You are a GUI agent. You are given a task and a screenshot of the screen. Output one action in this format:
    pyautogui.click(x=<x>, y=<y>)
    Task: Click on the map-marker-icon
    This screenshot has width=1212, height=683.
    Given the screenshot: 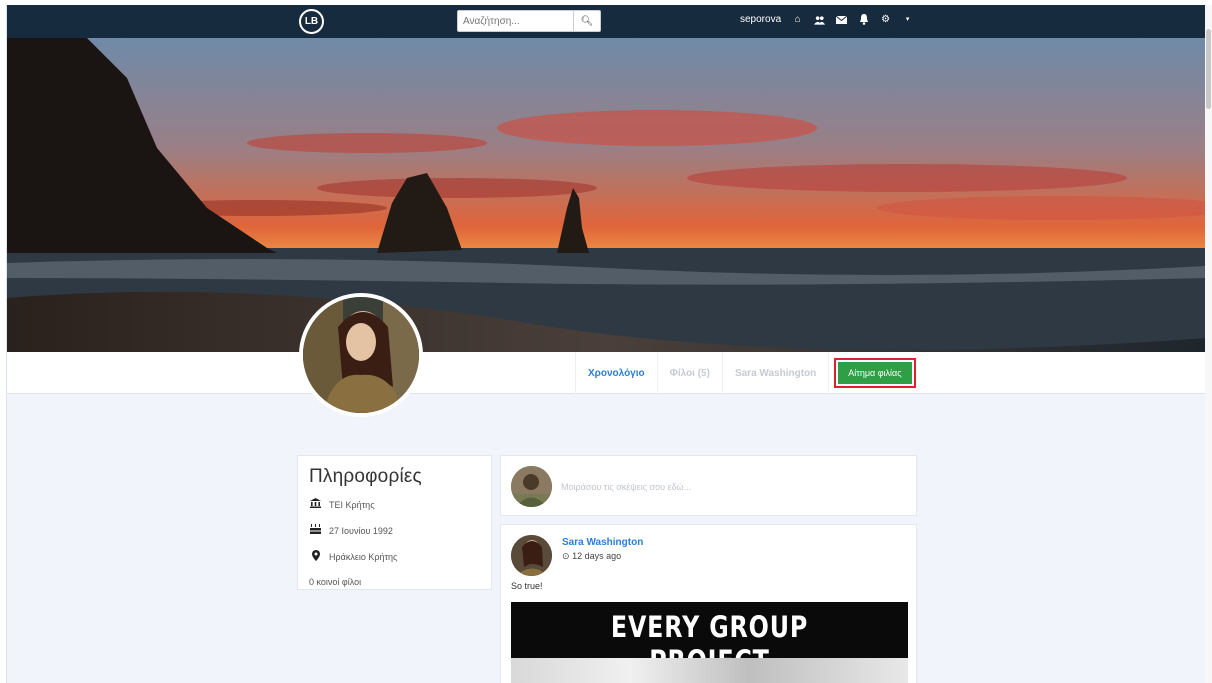 What is the action you would take?
    pyautogui.click(x=315, y=557)
    